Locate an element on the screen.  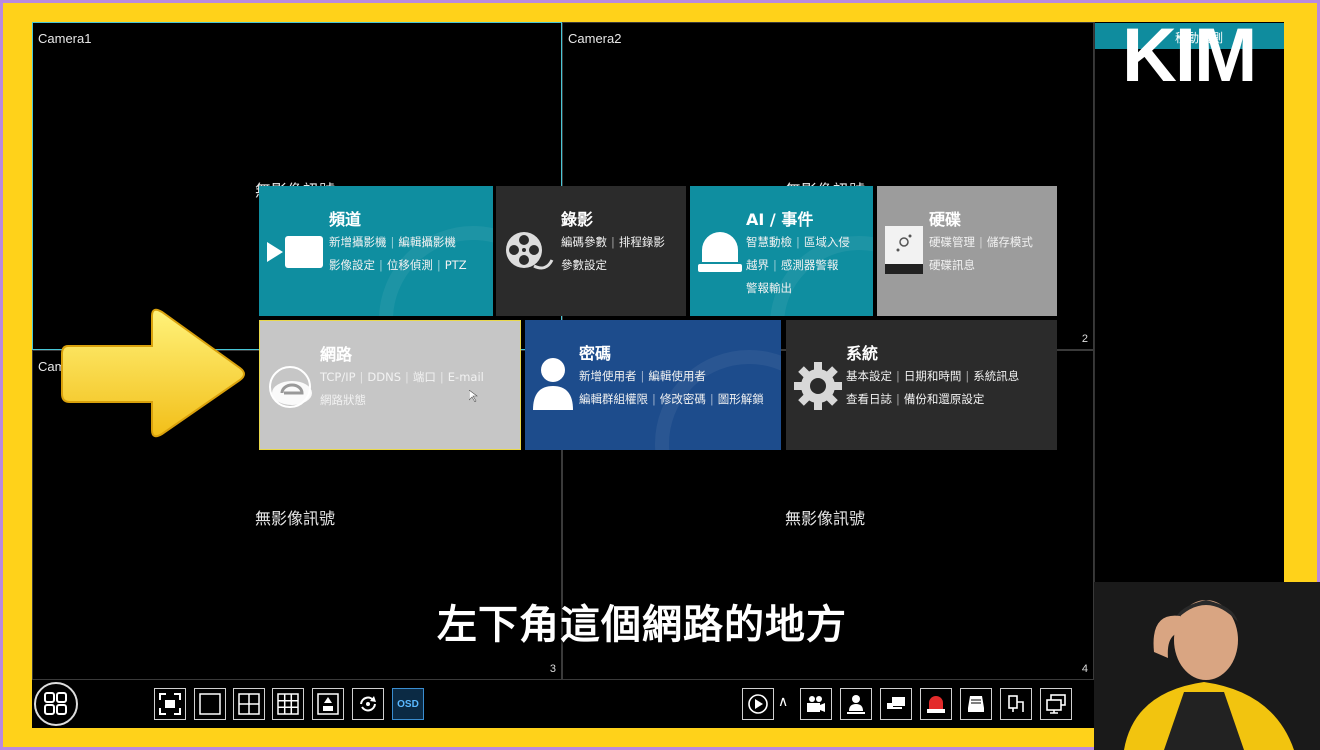
camera-number: 4 is located at coordinates (1084, 669).